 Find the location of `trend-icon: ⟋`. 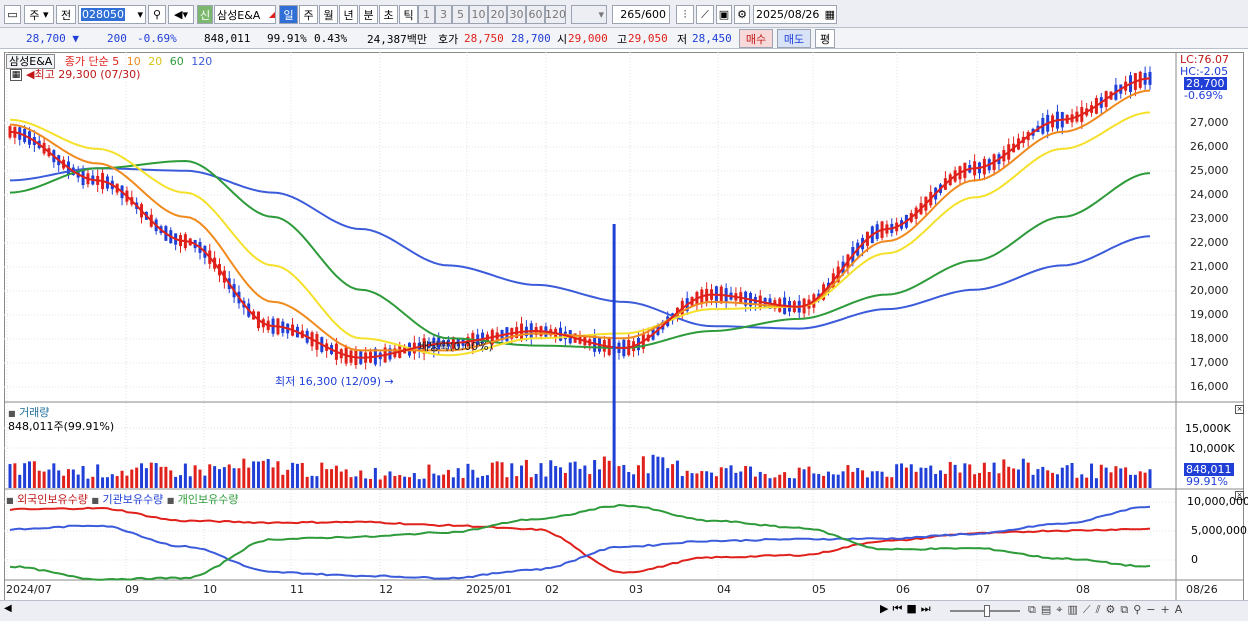

trend-icon: ⟋ is located at coordinates (1087, 610).